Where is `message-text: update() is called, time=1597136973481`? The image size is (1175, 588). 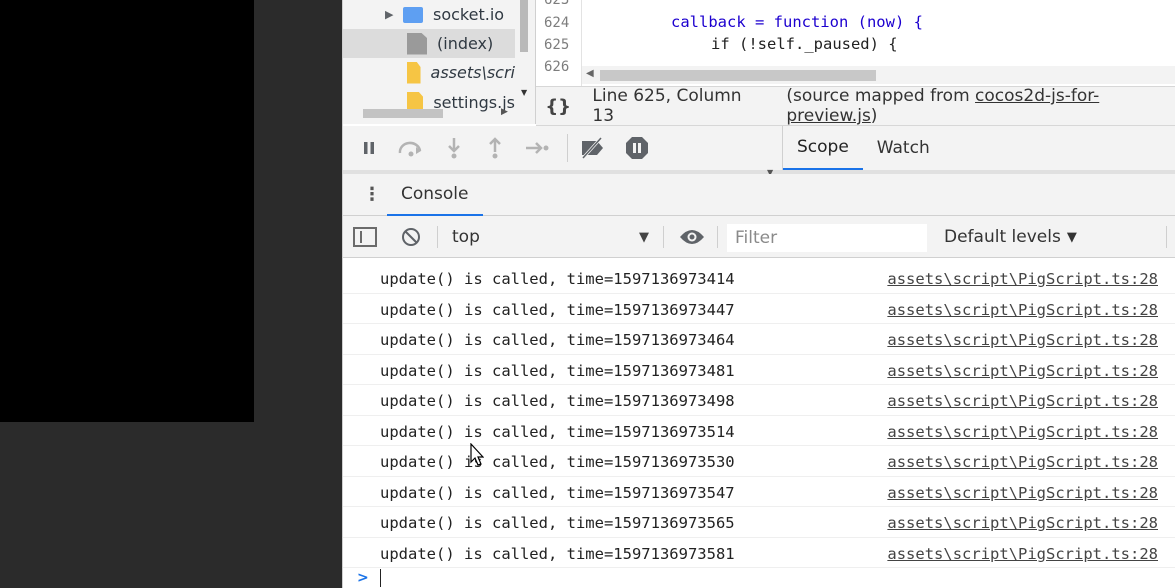
message-text: update() is called, time=1597136973481 is located at coordinates (557, 370).